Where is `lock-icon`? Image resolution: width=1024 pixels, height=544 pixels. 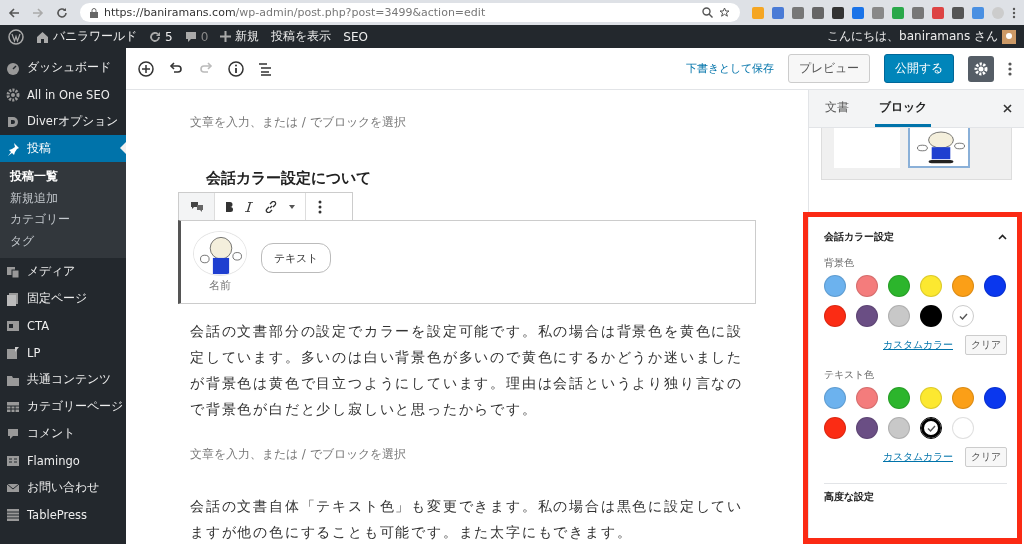 lock-icon is located at coordinates (94, 12).